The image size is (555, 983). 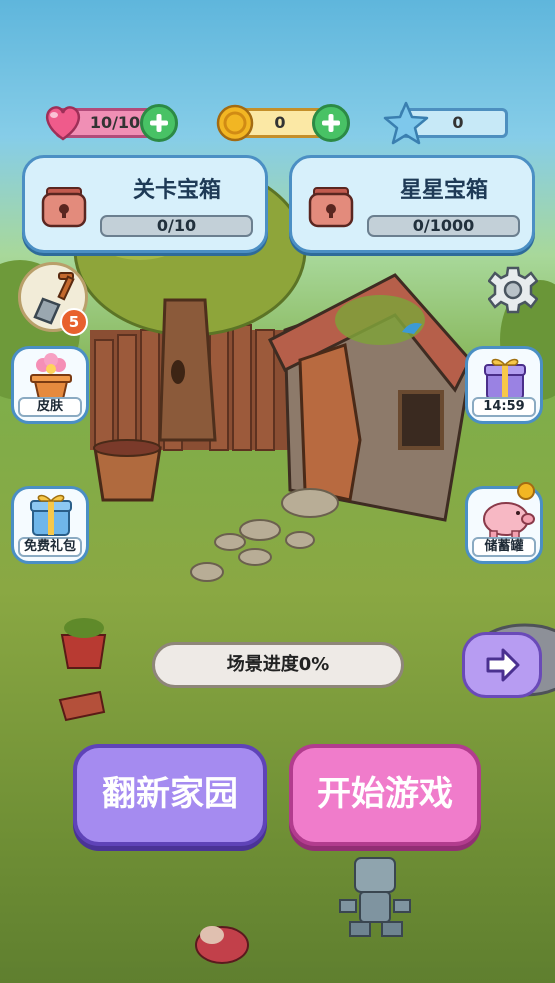 I want to click on level-chest-card: 关卡宝箱 0/10, so click(x=145, y=204).